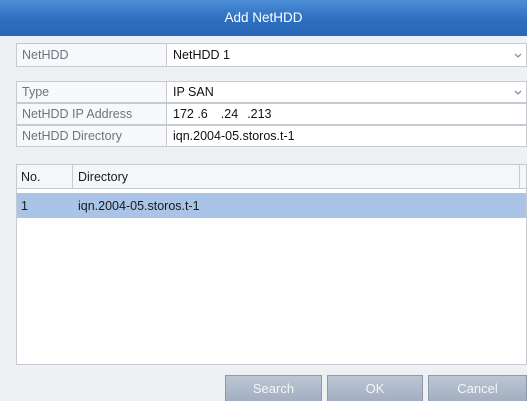  Describe the element at coordinates (91, 136) in the screenshot. I see `directory-label: NetHDD Directory` at that location.